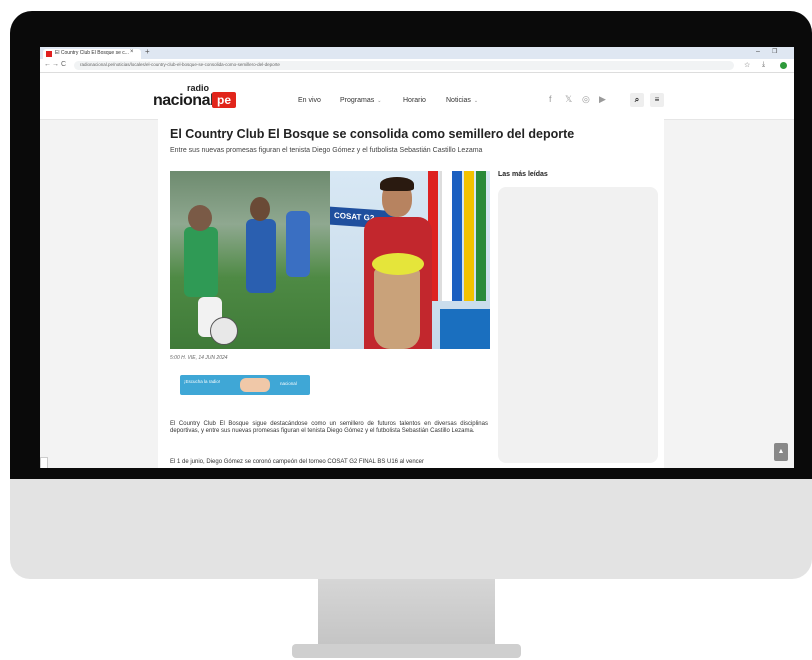 This screenshot has height=660, width=812. Describe the element at coordinates (224, 331) in the screenshot. I see `soccer-ball` at that location.